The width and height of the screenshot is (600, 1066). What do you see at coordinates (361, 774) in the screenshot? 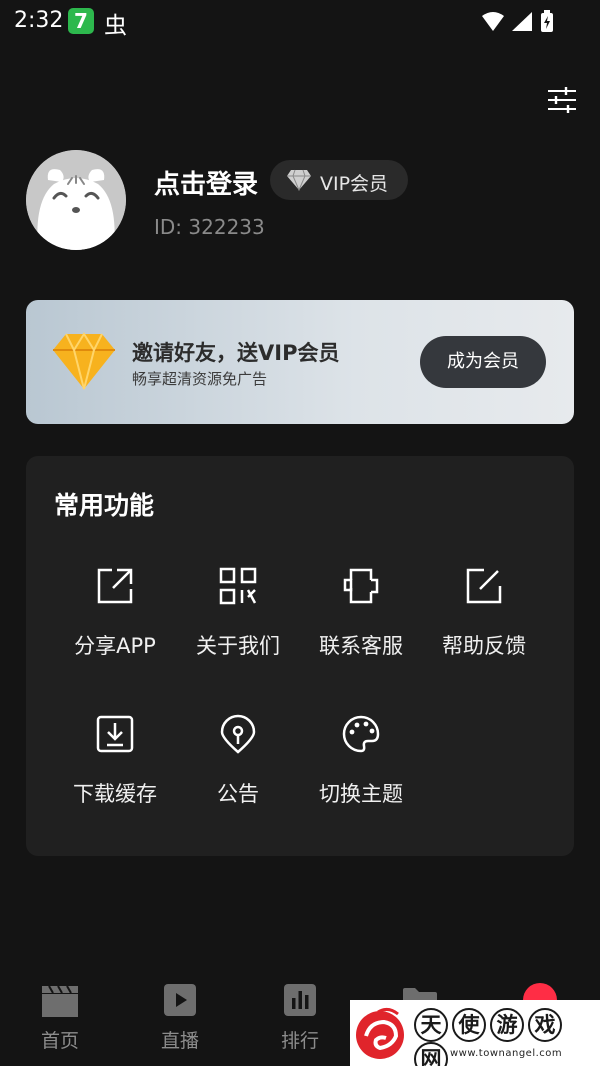
I see `function-switch-theme: 切换主题` at bounding box center [361, 774].